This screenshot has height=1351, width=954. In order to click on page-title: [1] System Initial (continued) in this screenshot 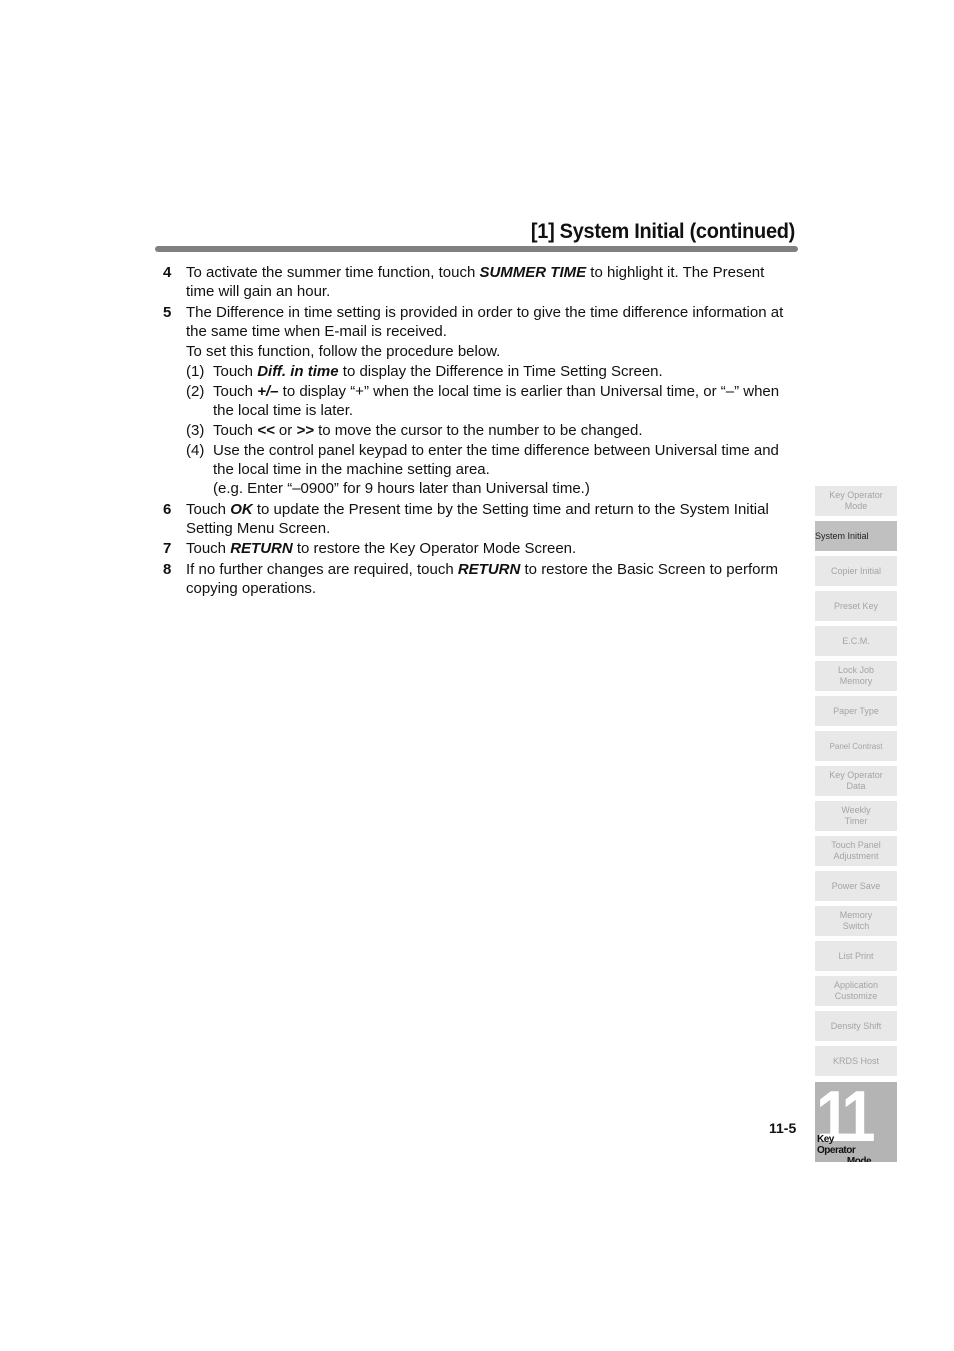, I will do `click(662, 231)`.